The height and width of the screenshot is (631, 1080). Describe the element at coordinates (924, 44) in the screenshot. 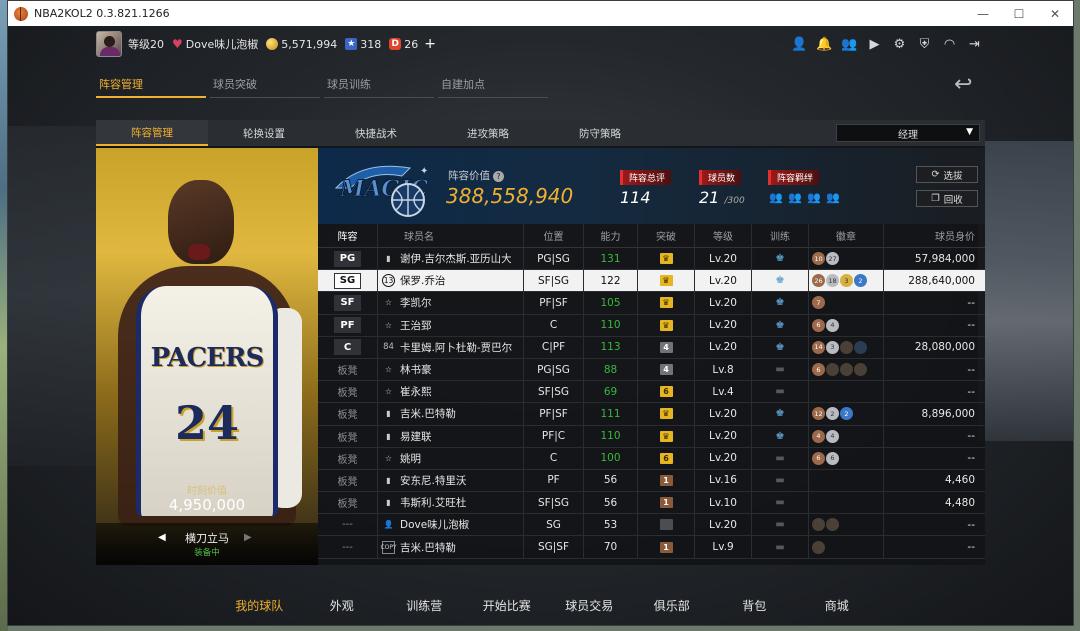

I see `security-shield-icon: ⛨` at that location.